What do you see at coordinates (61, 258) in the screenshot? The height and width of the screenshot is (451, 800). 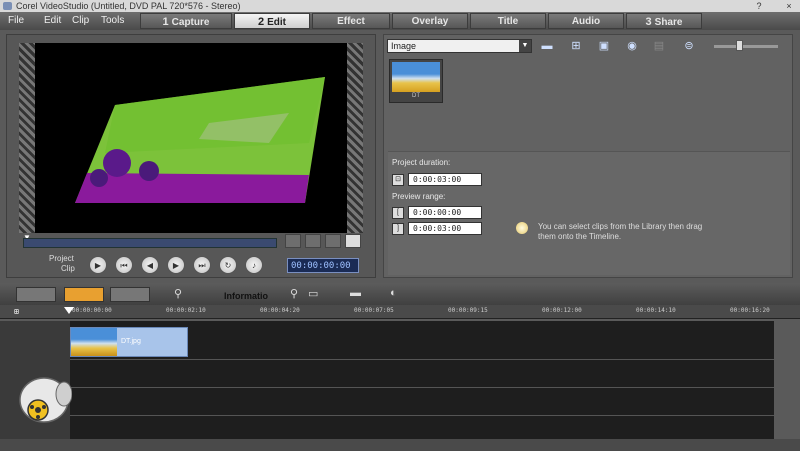 I see `mode-project-label: Project` at bounding box center [61, 258].